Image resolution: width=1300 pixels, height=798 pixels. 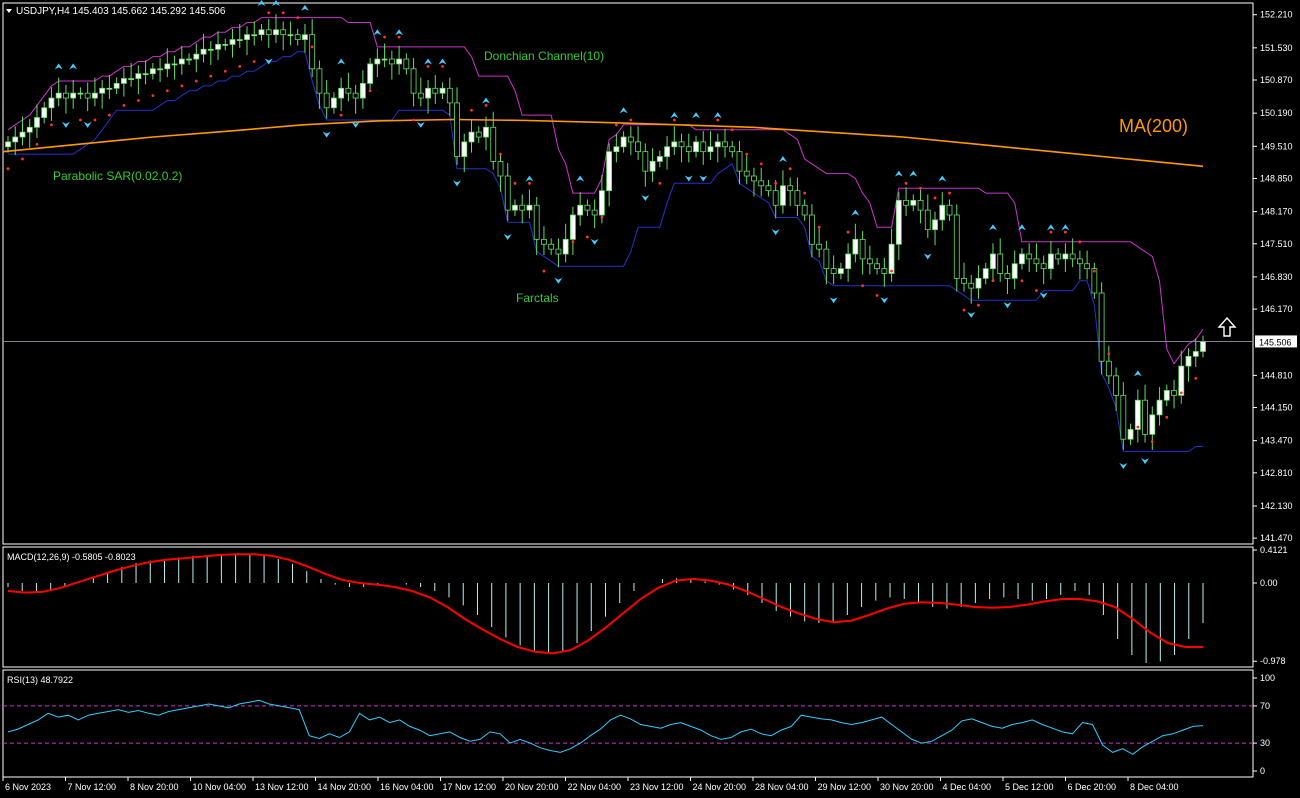 I want to click on time-tick-label: 8 Nov 20:00, so click(x=154, y=787).